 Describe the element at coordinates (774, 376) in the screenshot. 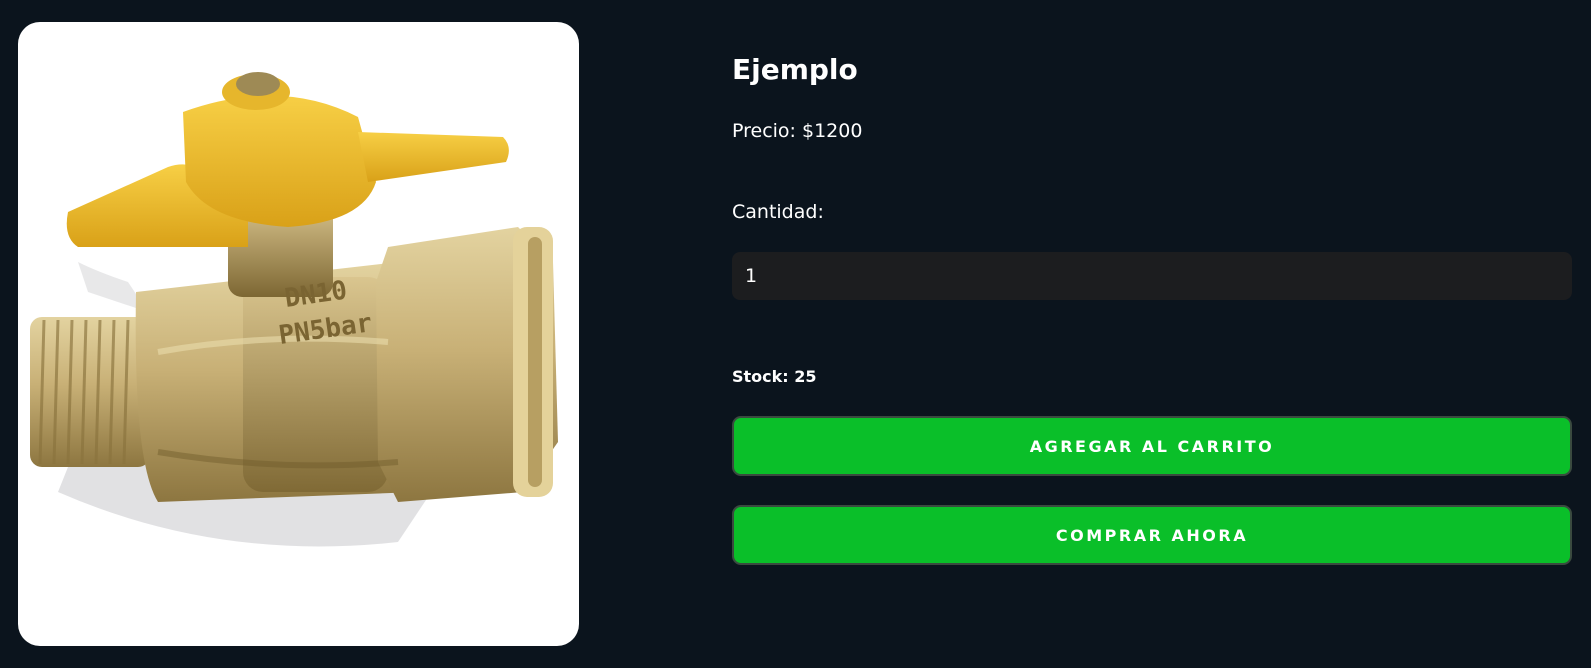

I see `stock-indicator: Stock: 25` at that location.